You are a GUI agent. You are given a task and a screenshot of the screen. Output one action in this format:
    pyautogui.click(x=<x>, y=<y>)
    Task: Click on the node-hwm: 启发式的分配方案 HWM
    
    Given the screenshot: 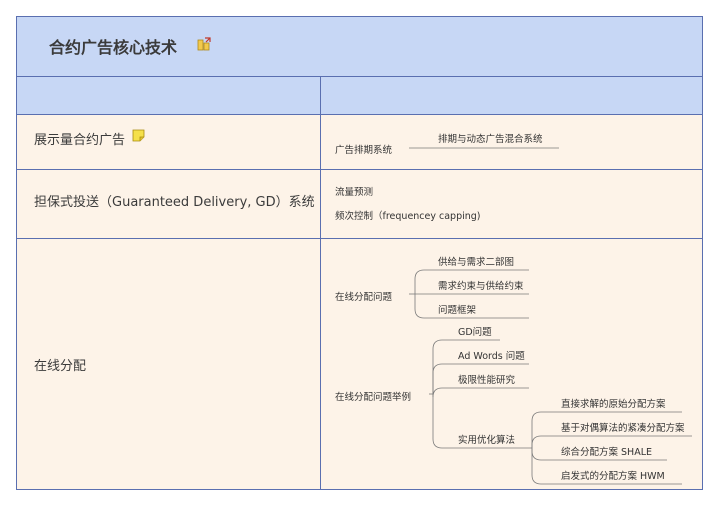 What is the action you would take?
    pyautogui.click(x=613, y=476)
    